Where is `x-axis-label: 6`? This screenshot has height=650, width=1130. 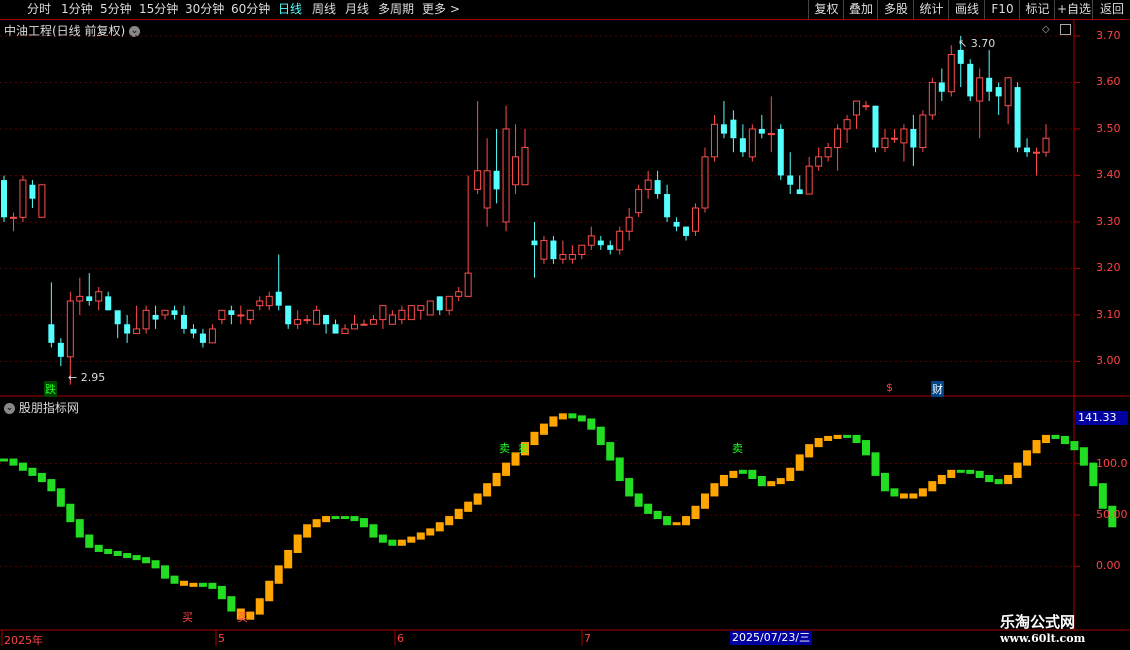
x-axis-label: 6 is located at coordinates (400, 638).